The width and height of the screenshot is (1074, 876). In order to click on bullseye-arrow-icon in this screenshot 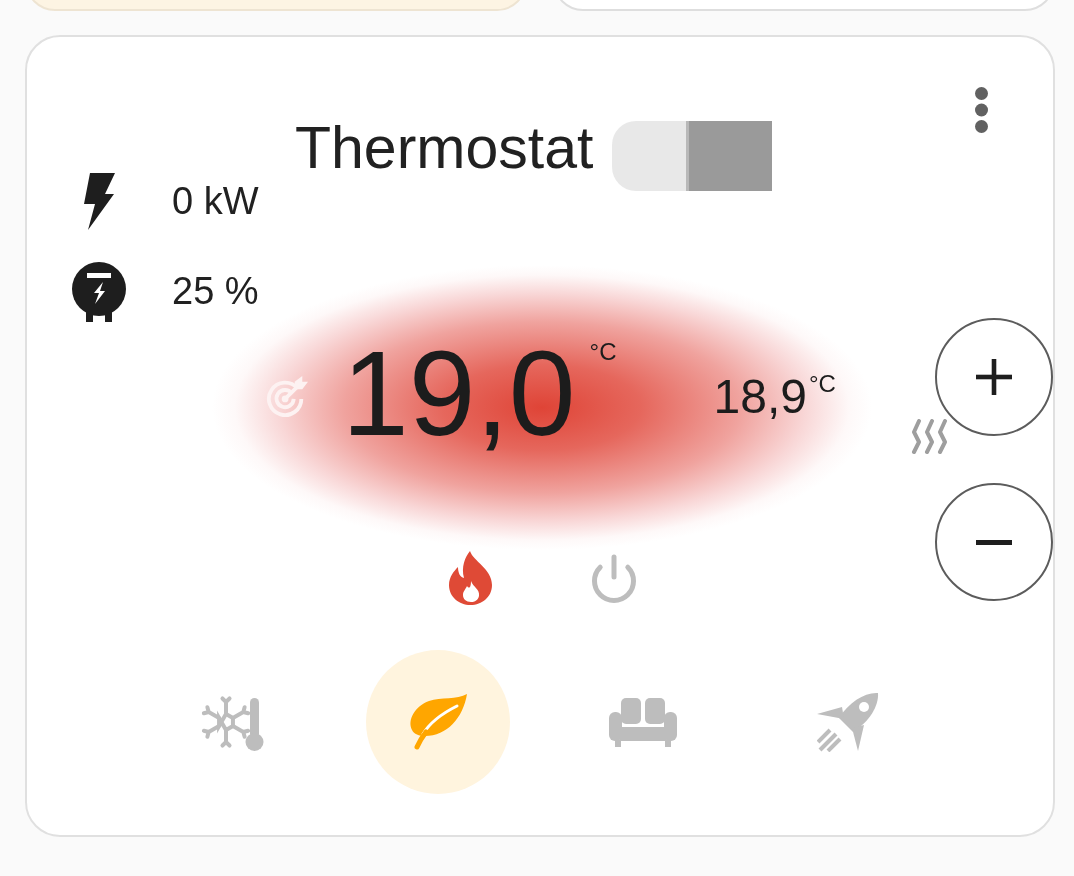, I will do `click(287, 397)`.